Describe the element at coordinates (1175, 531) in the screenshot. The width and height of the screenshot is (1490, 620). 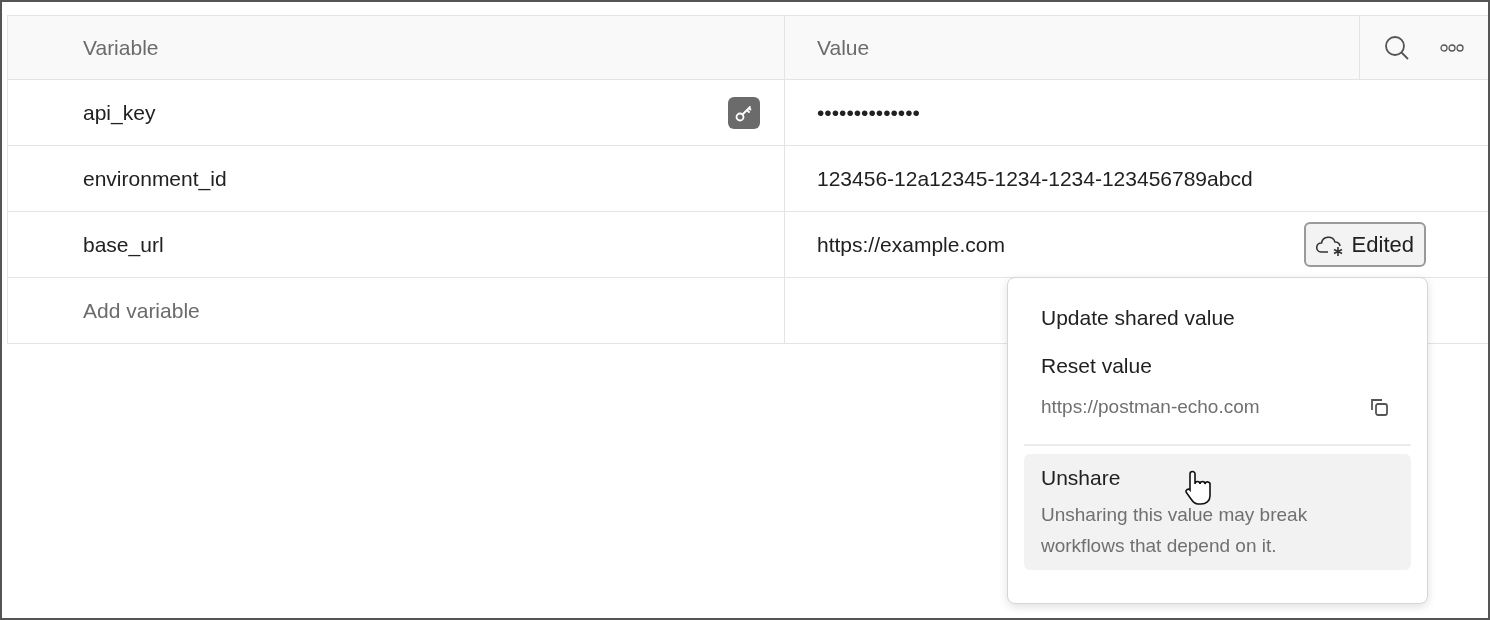
I see `item-description: Unsharing this value may break workflows that depend on it.` at that location.